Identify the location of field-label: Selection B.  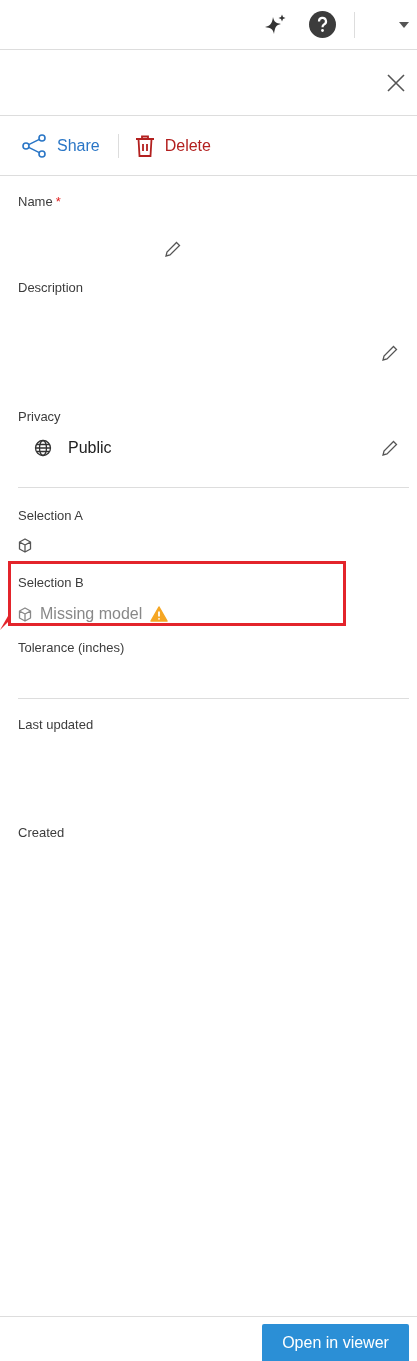
(51, 583).